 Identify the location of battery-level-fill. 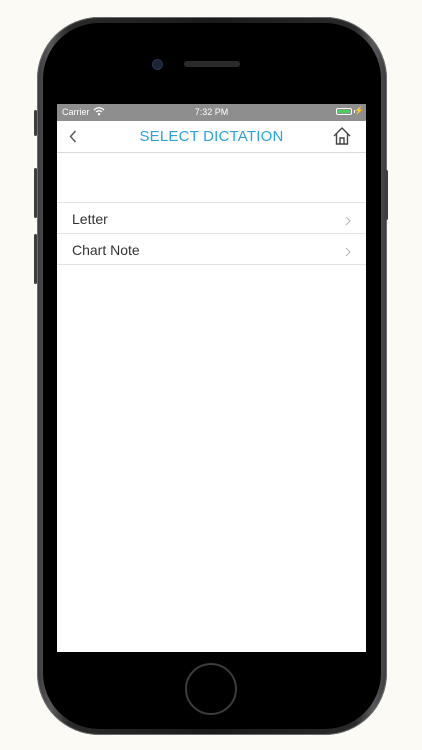
(344, 111).